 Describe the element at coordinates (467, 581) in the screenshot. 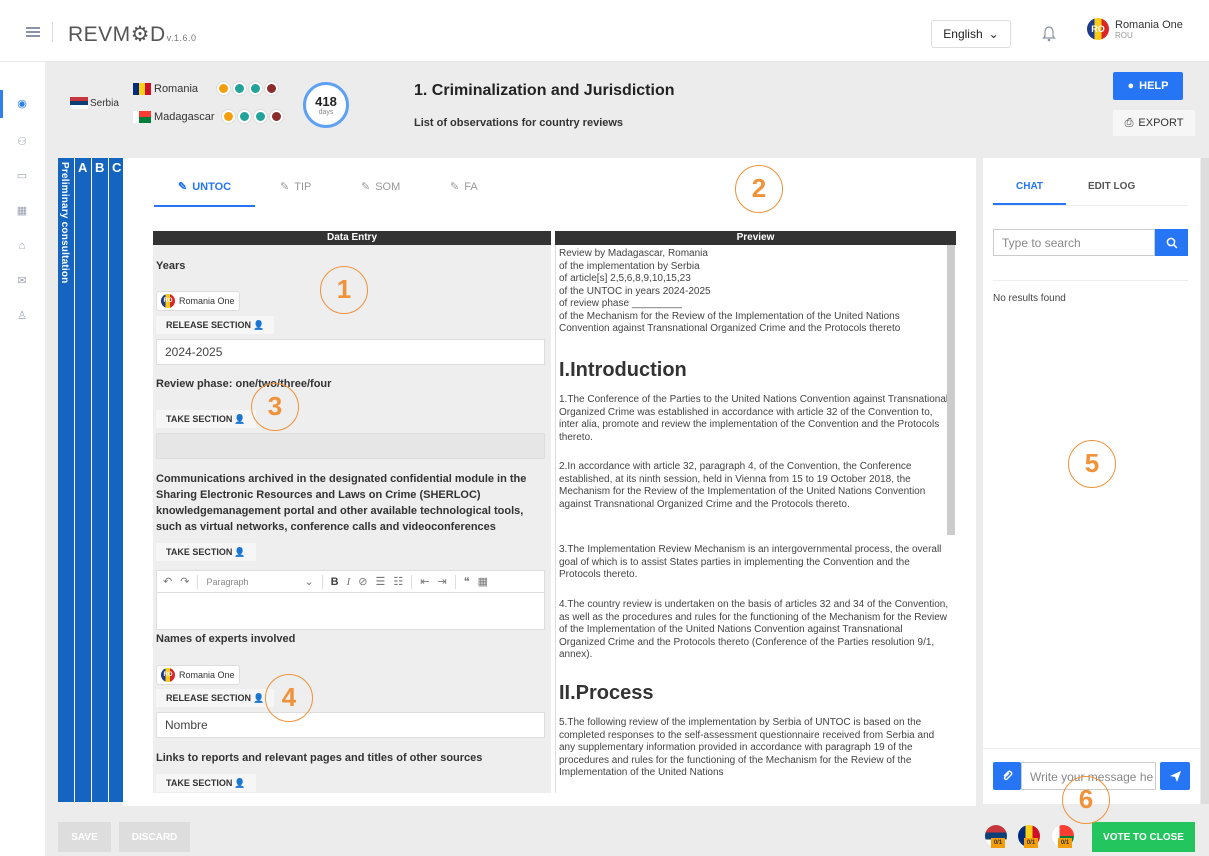

I see `quote-icon: ❝` at that location.